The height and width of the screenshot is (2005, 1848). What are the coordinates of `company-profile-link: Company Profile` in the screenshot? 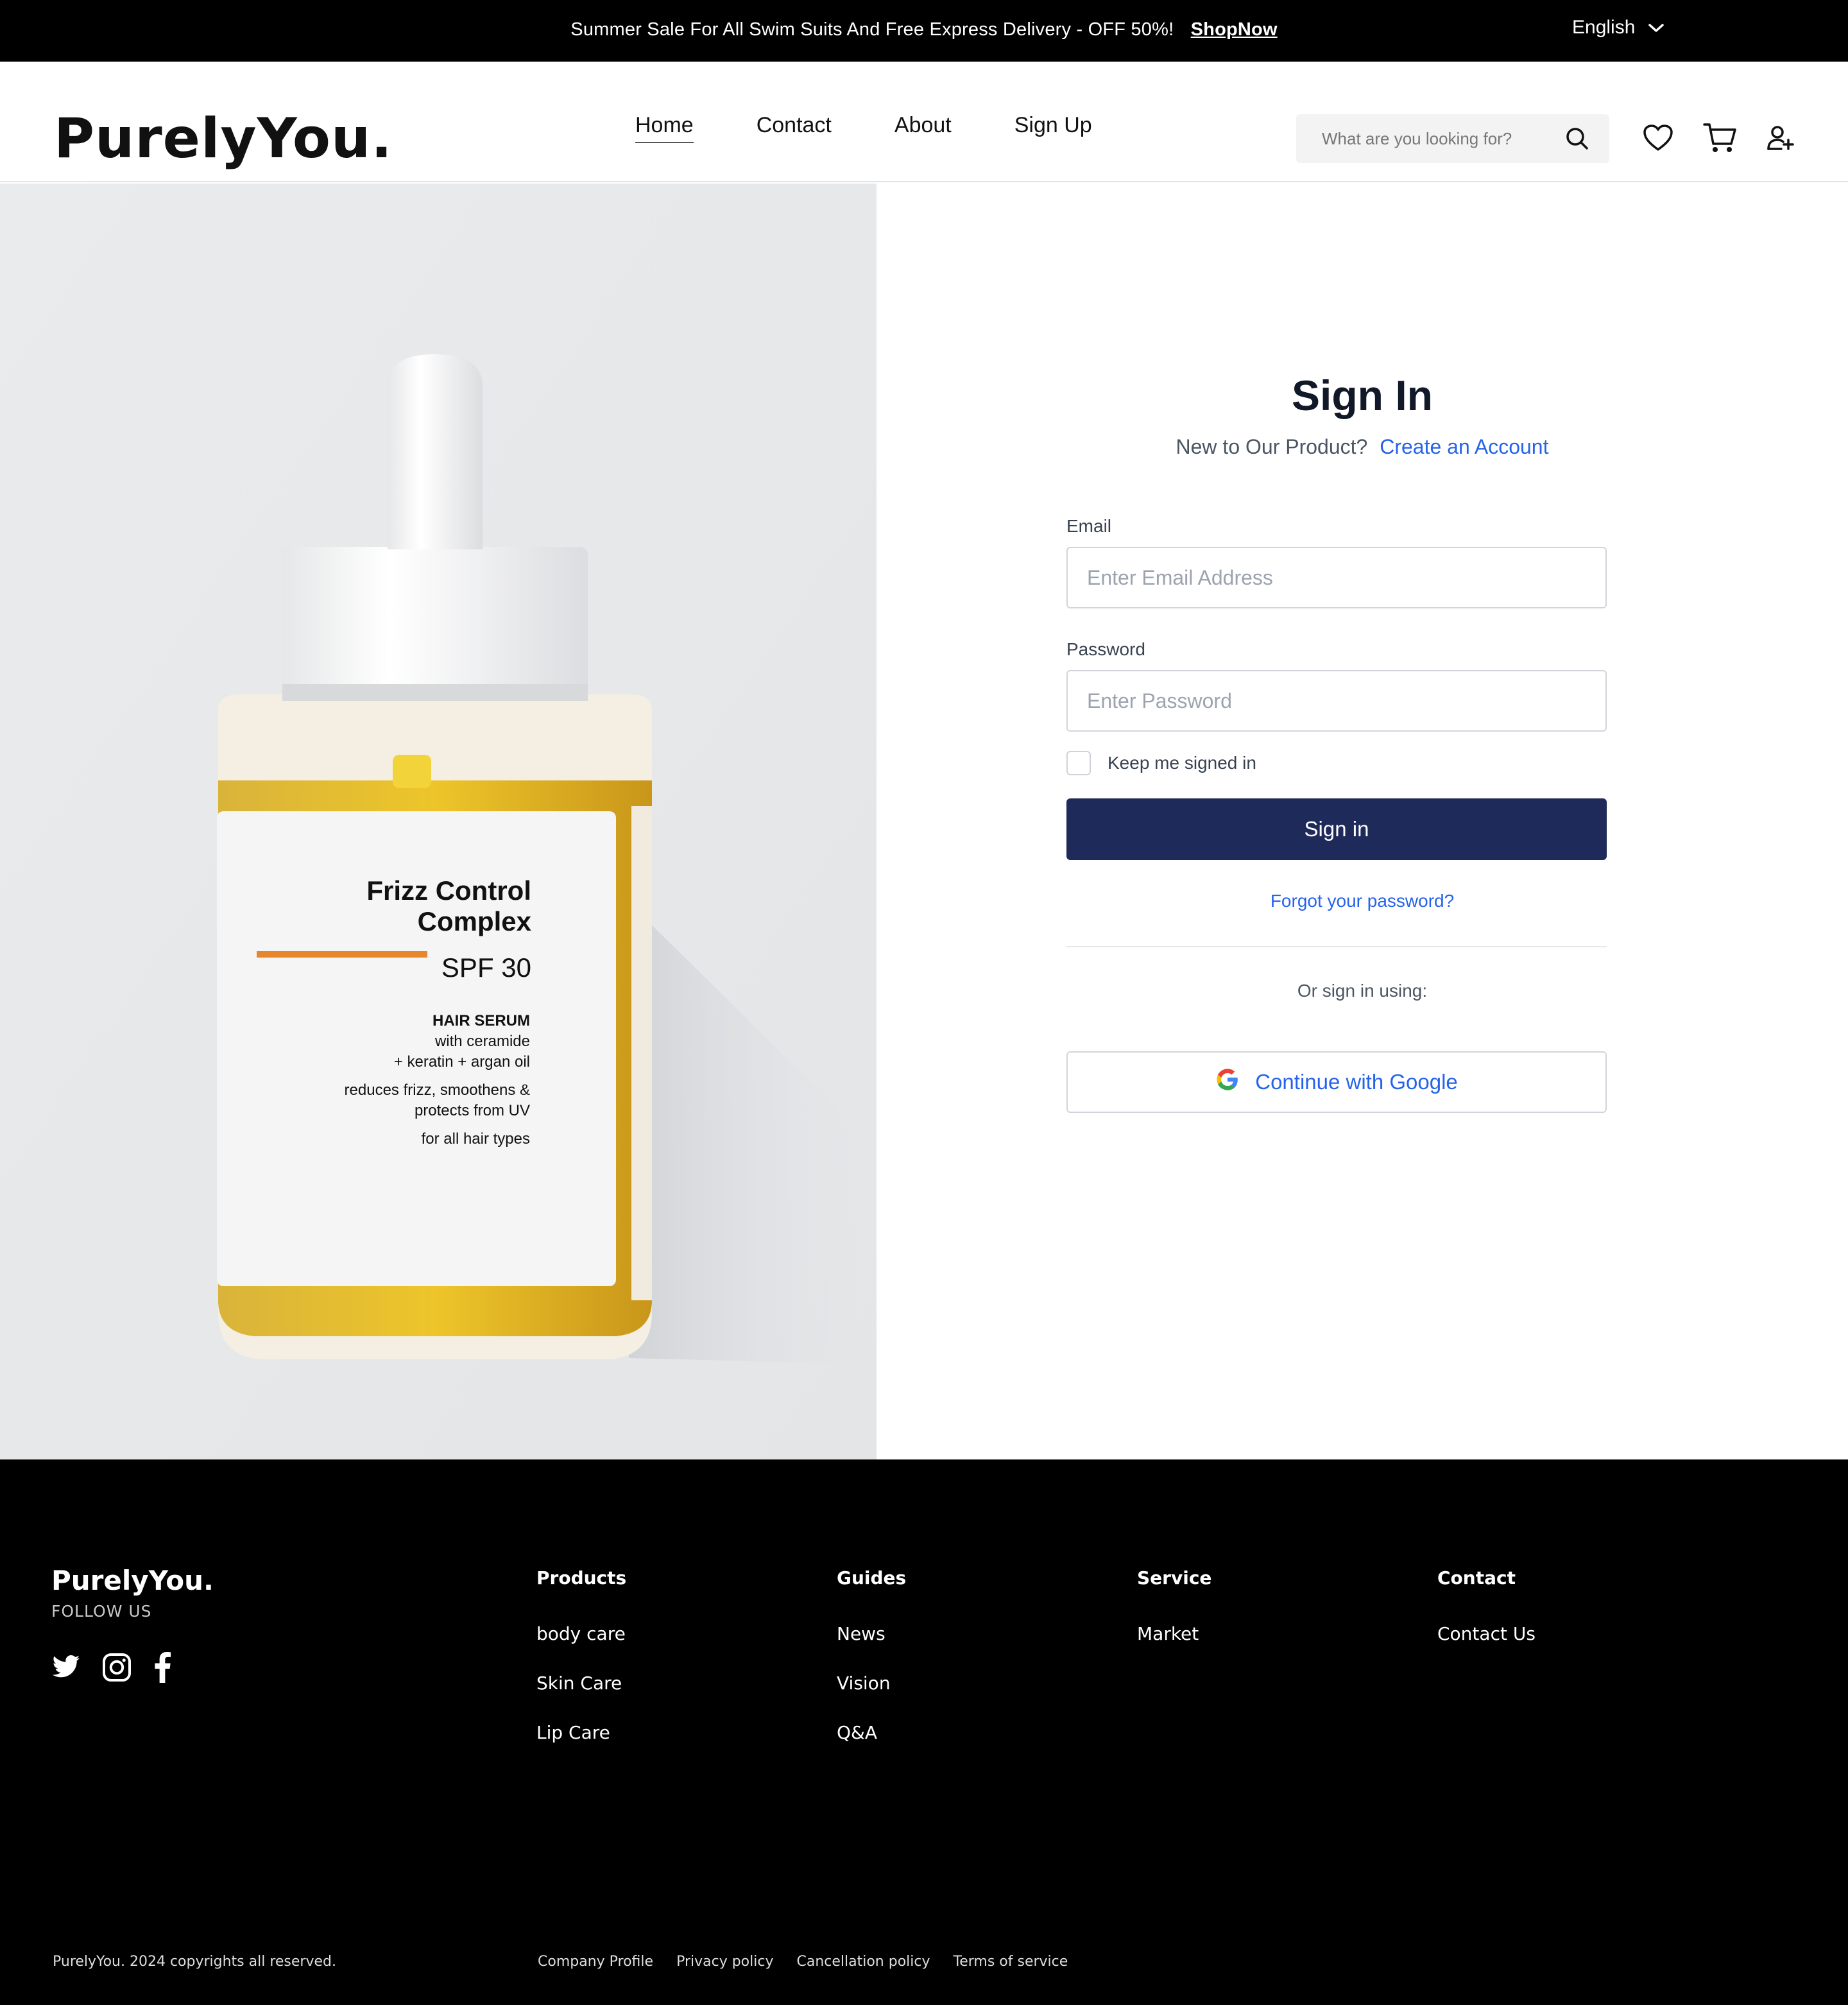 It's located at (596, 1962).